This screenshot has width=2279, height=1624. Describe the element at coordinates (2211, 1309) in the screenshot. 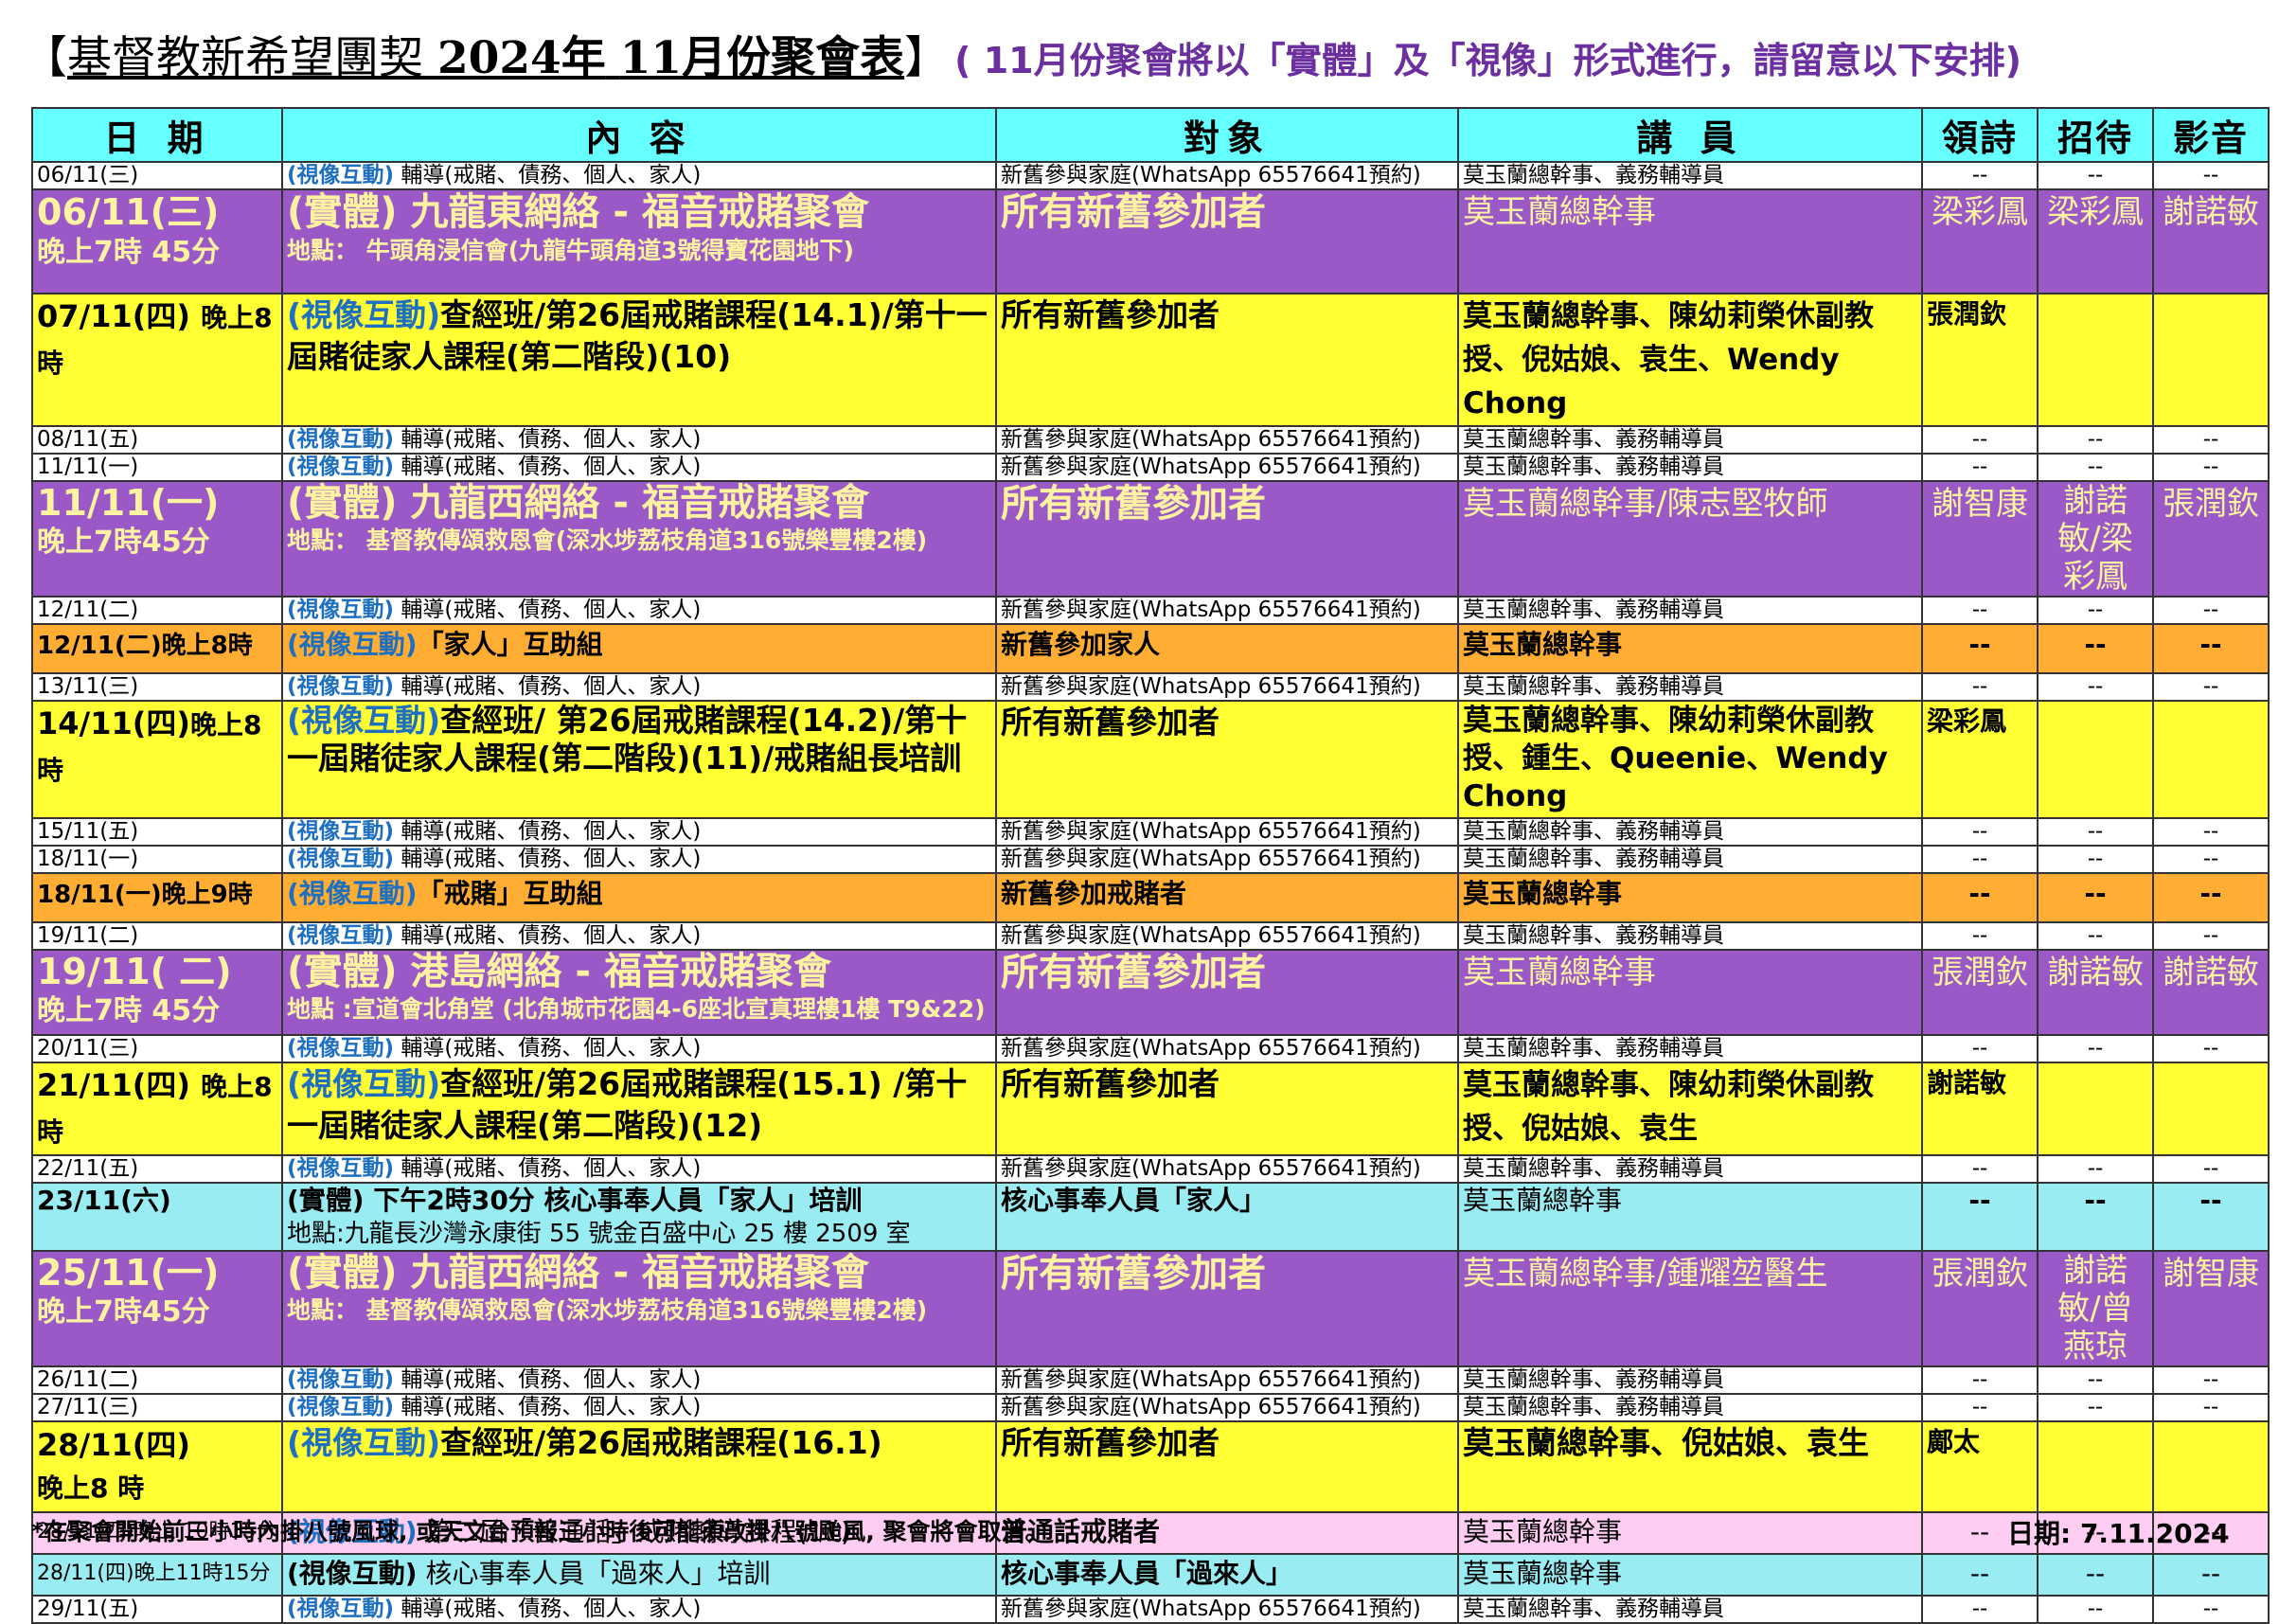

I see `row-media: 謝智康` at that location.